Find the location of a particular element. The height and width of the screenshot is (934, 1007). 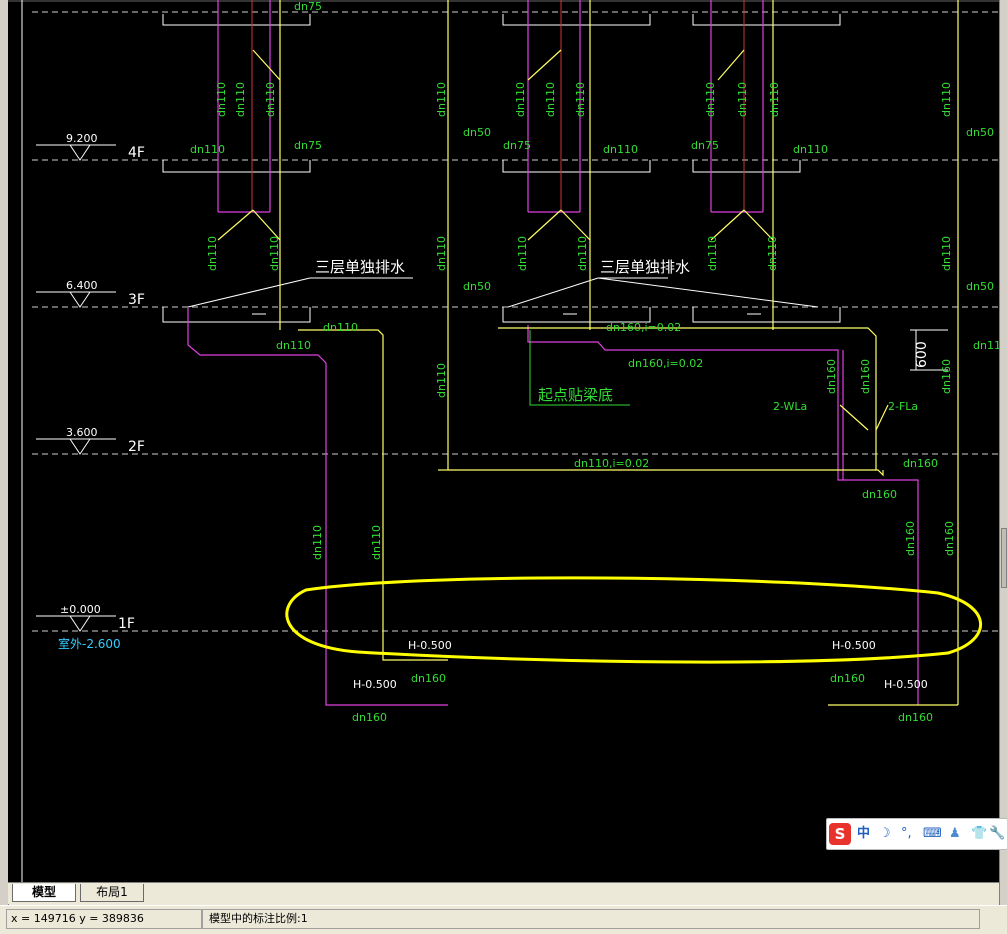

note-beam-start: 起点贴梁底 is located at coordinates (575, 395).